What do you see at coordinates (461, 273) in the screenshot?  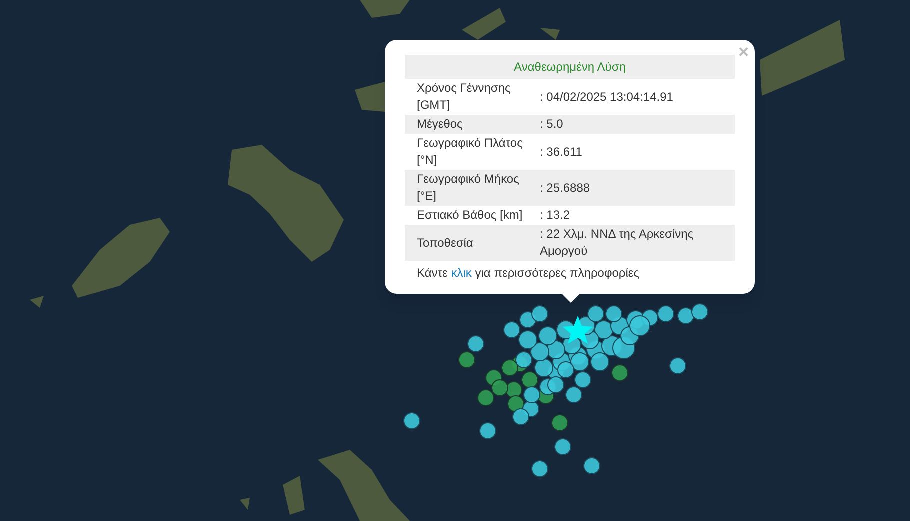 I see `click-link: κλικ` at bounding box center [461, 273].